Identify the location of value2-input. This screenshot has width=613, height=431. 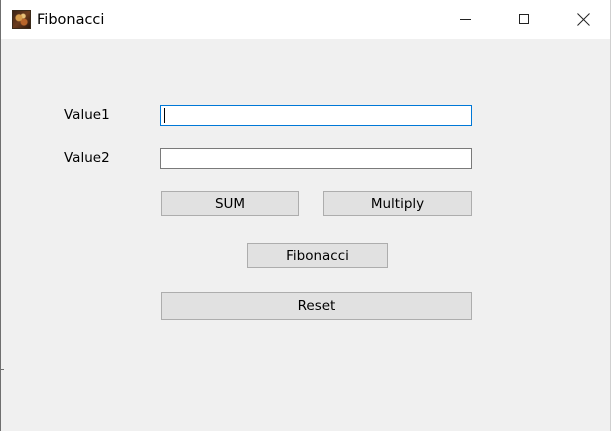
(316, 158).